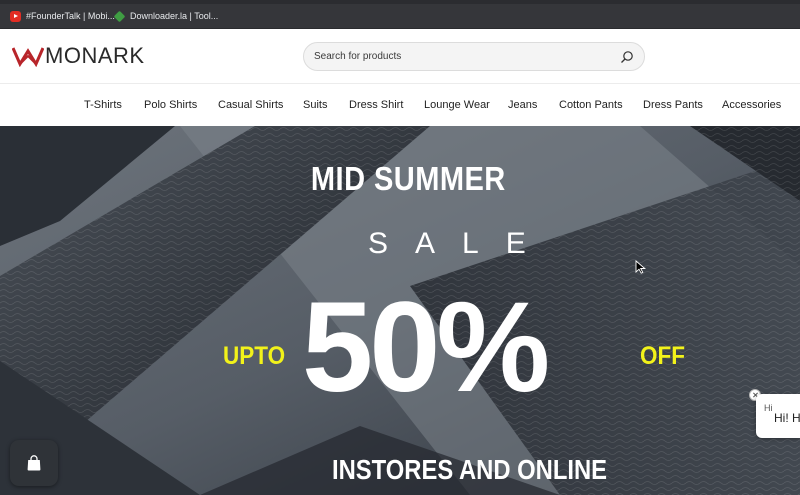 Image resolution: width=800 pixels, height=495 pixels. Describe the element at coordinates (400, 2) in the screenshot. I see `tab-strip-edge` at that location.